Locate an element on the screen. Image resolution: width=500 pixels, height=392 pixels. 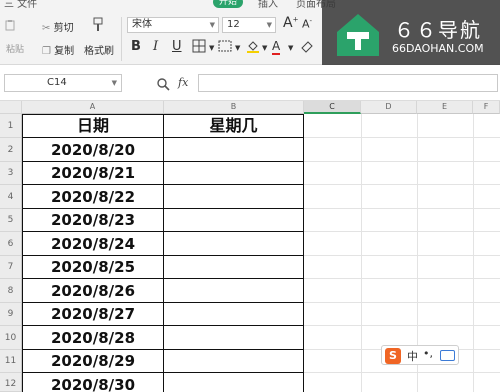
column-header-c: C is located at coordinates (332, 107).